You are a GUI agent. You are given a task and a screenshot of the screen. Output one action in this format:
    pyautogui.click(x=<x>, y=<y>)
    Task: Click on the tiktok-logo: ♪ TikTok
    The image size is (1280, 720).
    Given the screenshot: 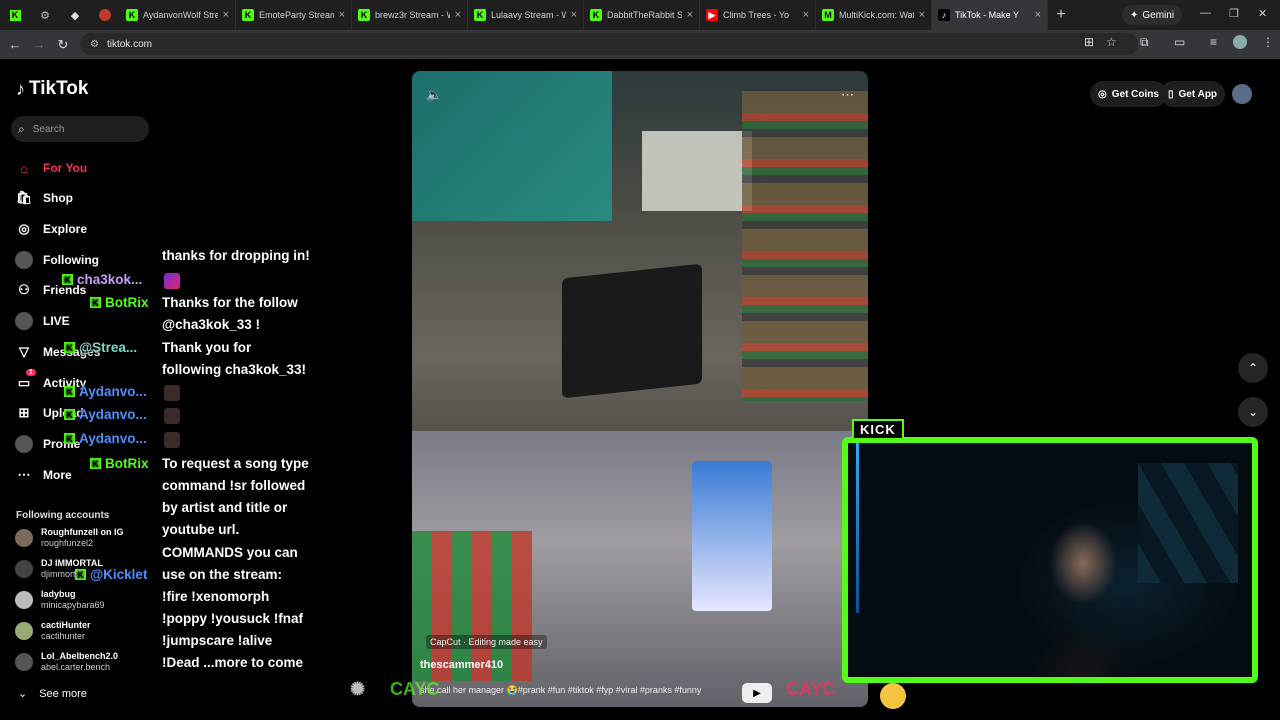 What is the action you would take?
    pyautogui.click(x=52, y=89)
    